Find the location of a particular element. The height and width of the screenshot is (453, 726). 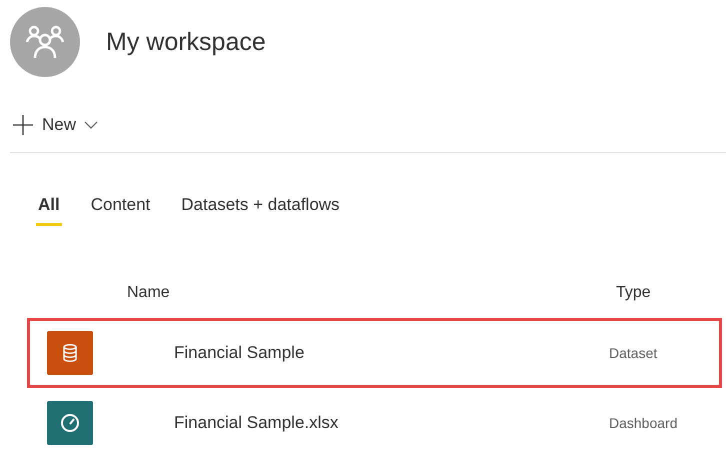

column-header: Name is located at coordinates (371, 293).